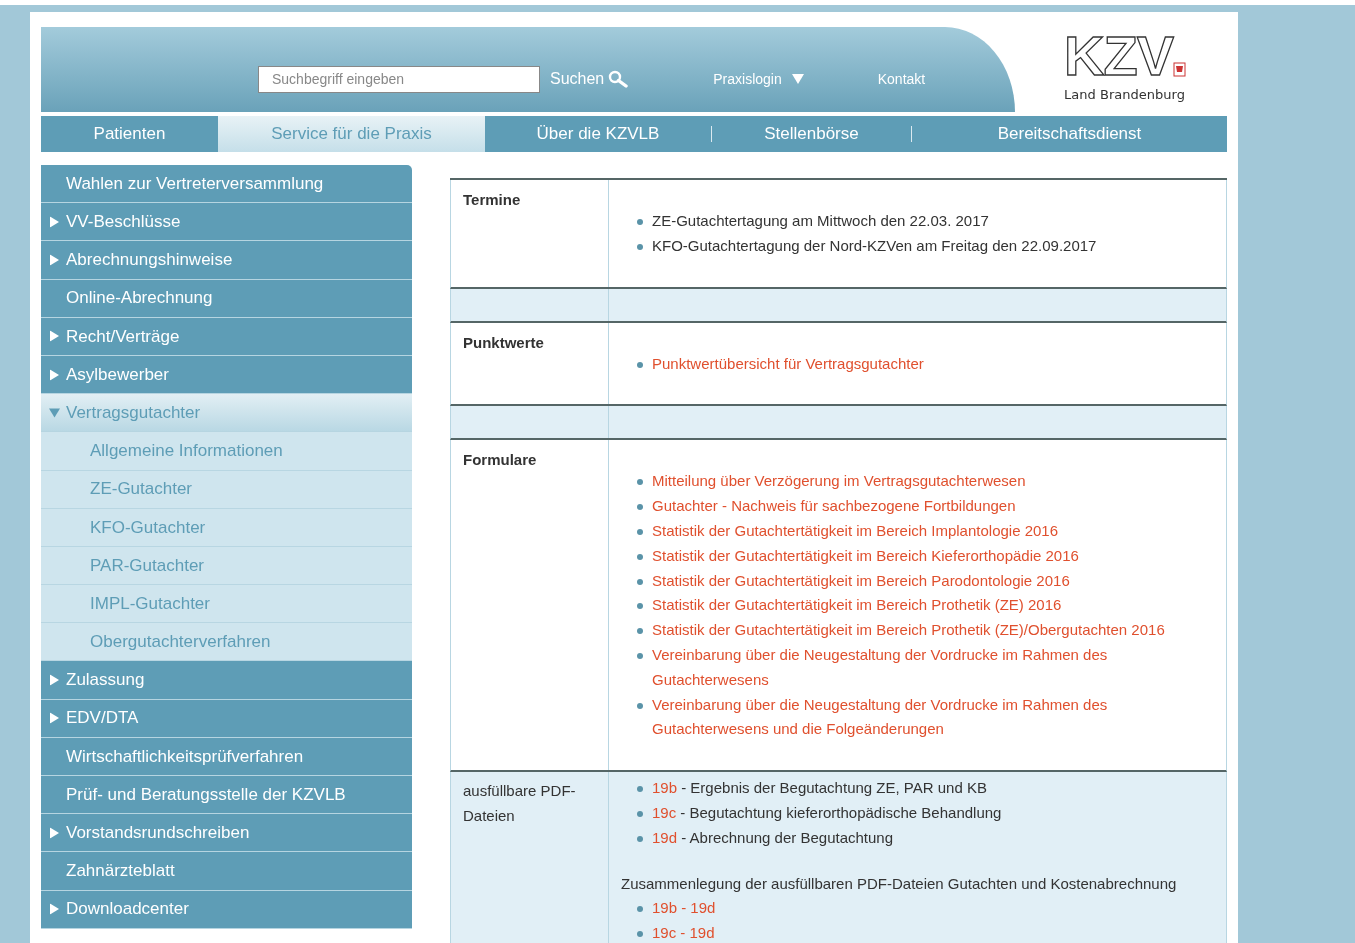 This screenshot has height=943, width=1355. I want to click on document-link: 19c - 19d, so click(683, 932).